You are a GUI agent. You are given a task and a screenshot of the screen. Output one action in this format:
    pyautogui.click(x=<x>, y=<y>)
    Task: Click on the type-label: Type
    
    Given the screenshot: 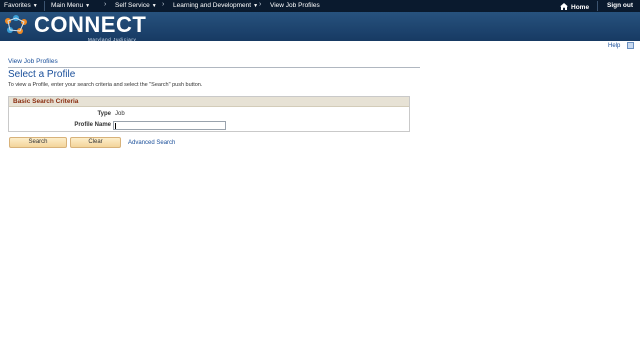 What is the action you would take?
    pyautogui.click(x=104, y=114)
    